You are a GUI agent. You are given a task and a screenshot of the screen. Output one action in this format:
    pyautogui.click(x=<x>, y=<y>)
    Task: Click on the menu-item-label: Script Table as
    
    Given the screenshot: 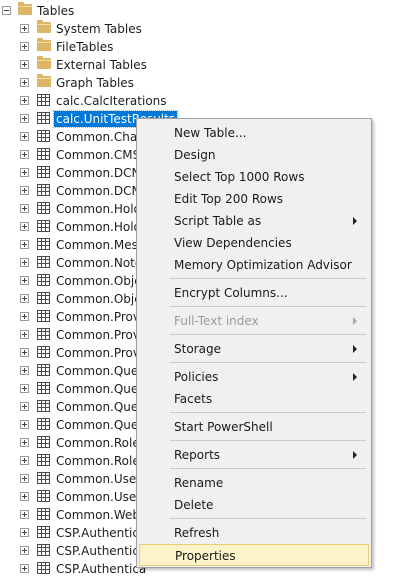 What is the action you would take?
    pyautogui.click(x=218, y=221)
    